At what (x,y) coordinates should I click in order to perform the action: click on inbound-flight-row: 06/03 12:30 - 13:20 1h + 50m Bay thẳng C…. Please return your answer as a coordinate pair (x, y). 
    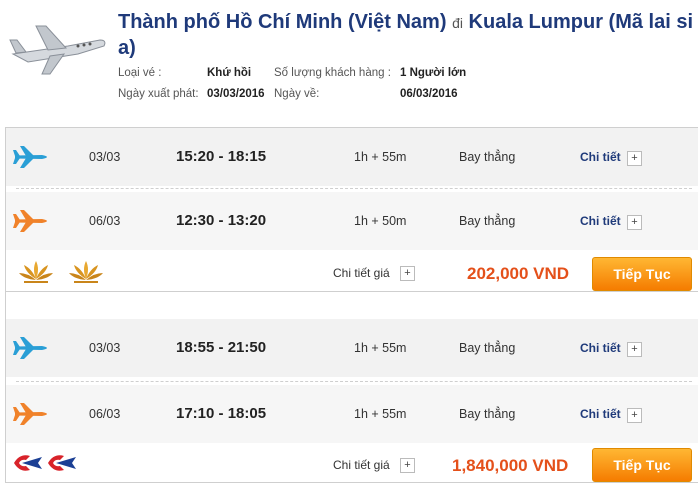
    Looking at the image, I should click on (352, 221).